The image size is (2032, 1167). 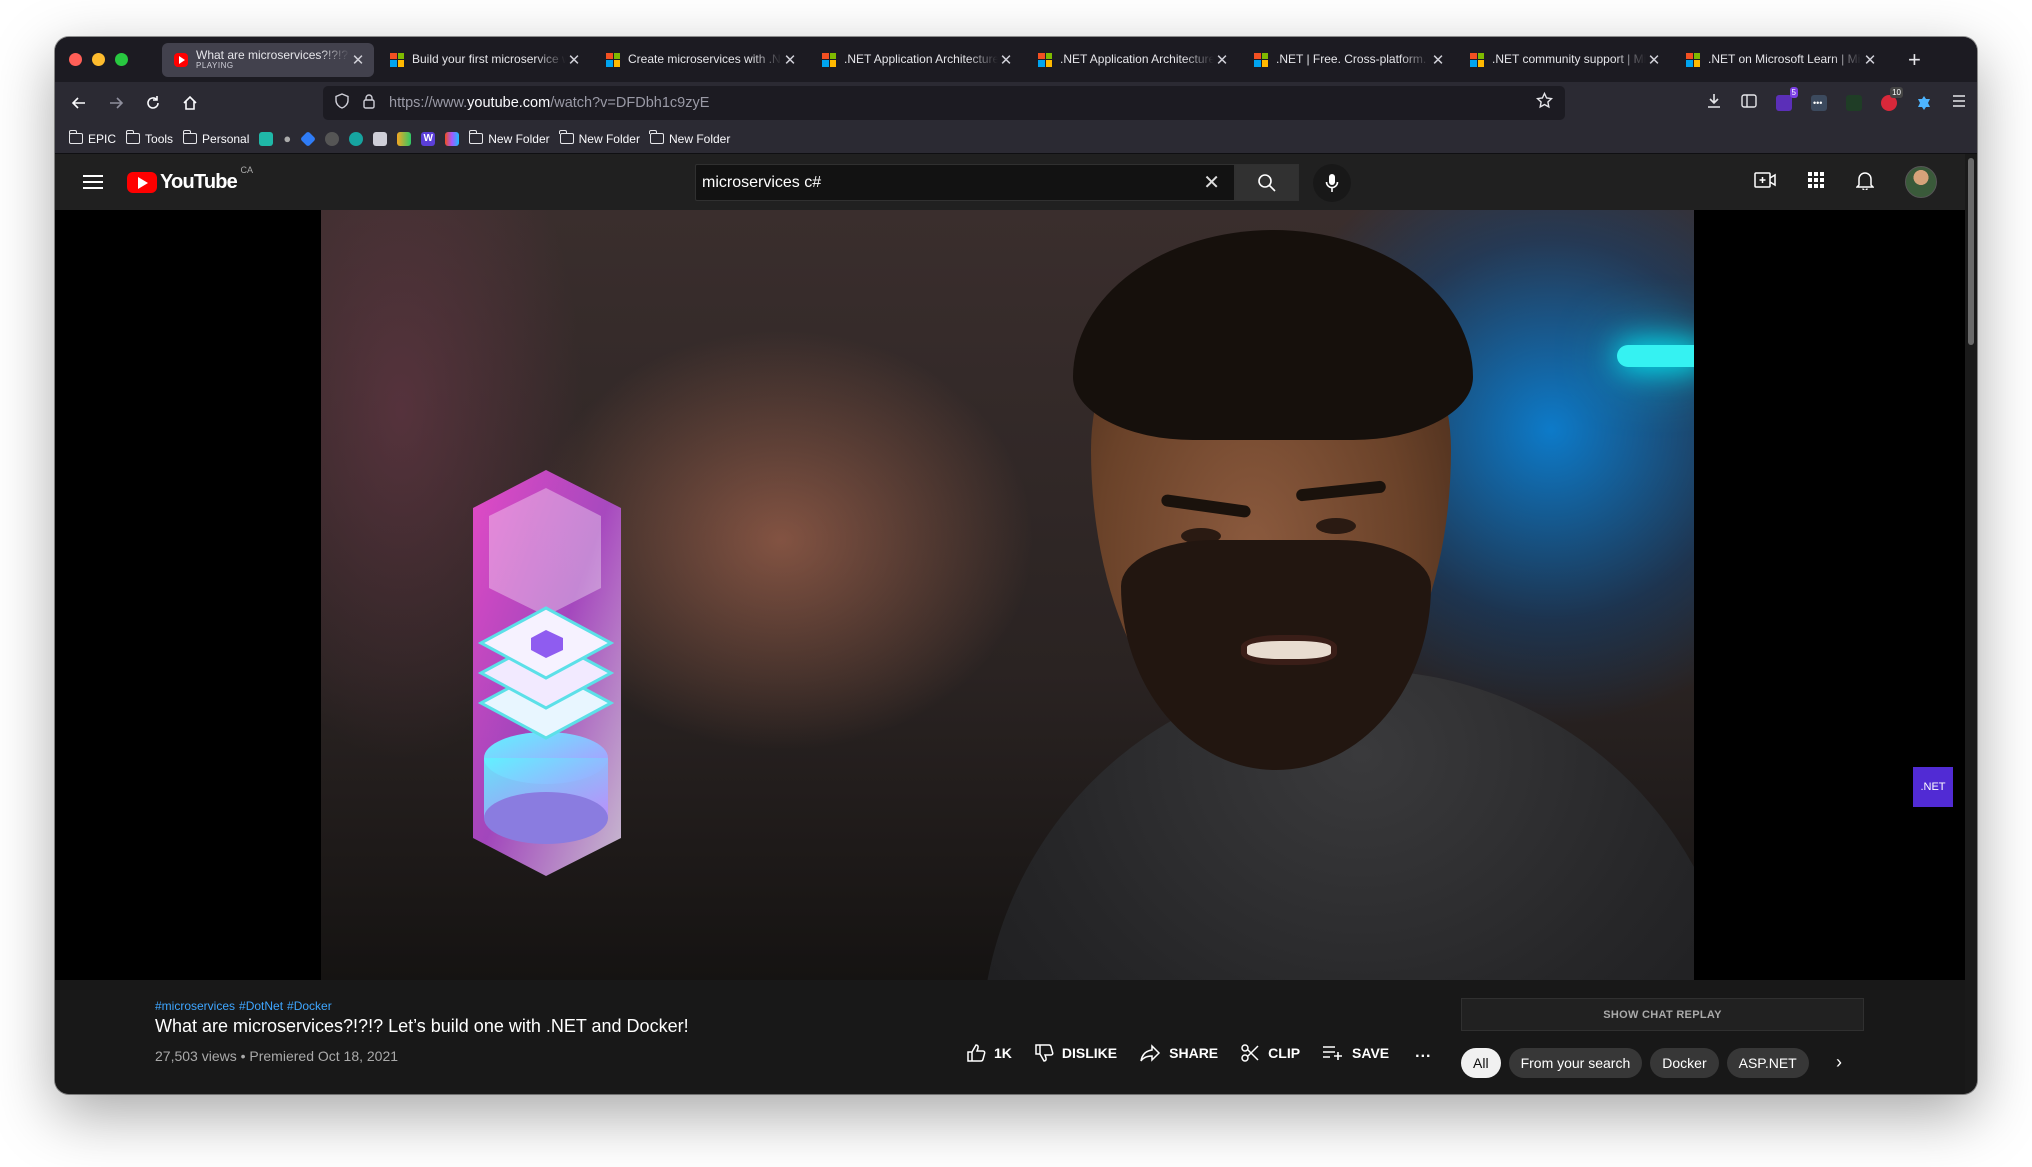 What do you see at coordinates (190, 103) in the screenshot?
I see `home-button` at bounding box center [190, 103].